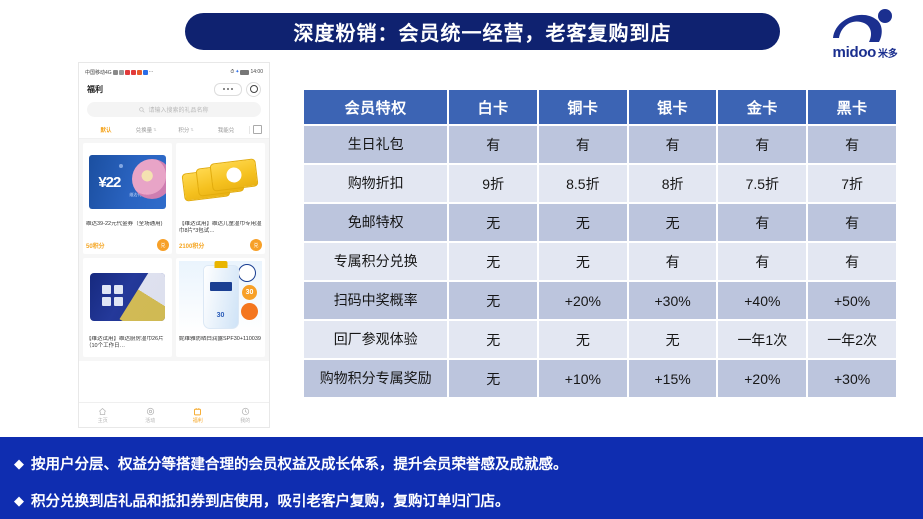 The width and height of the screenshot is (923, 519). I want to click on table-row: 购物折扣 9折 8.5折 8折 7.5折 7折, so click(600, 183).